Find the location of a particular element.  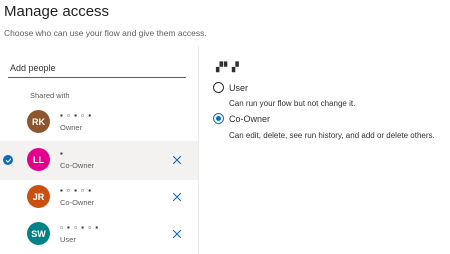

radio-user is located at coordinates (218, 87).